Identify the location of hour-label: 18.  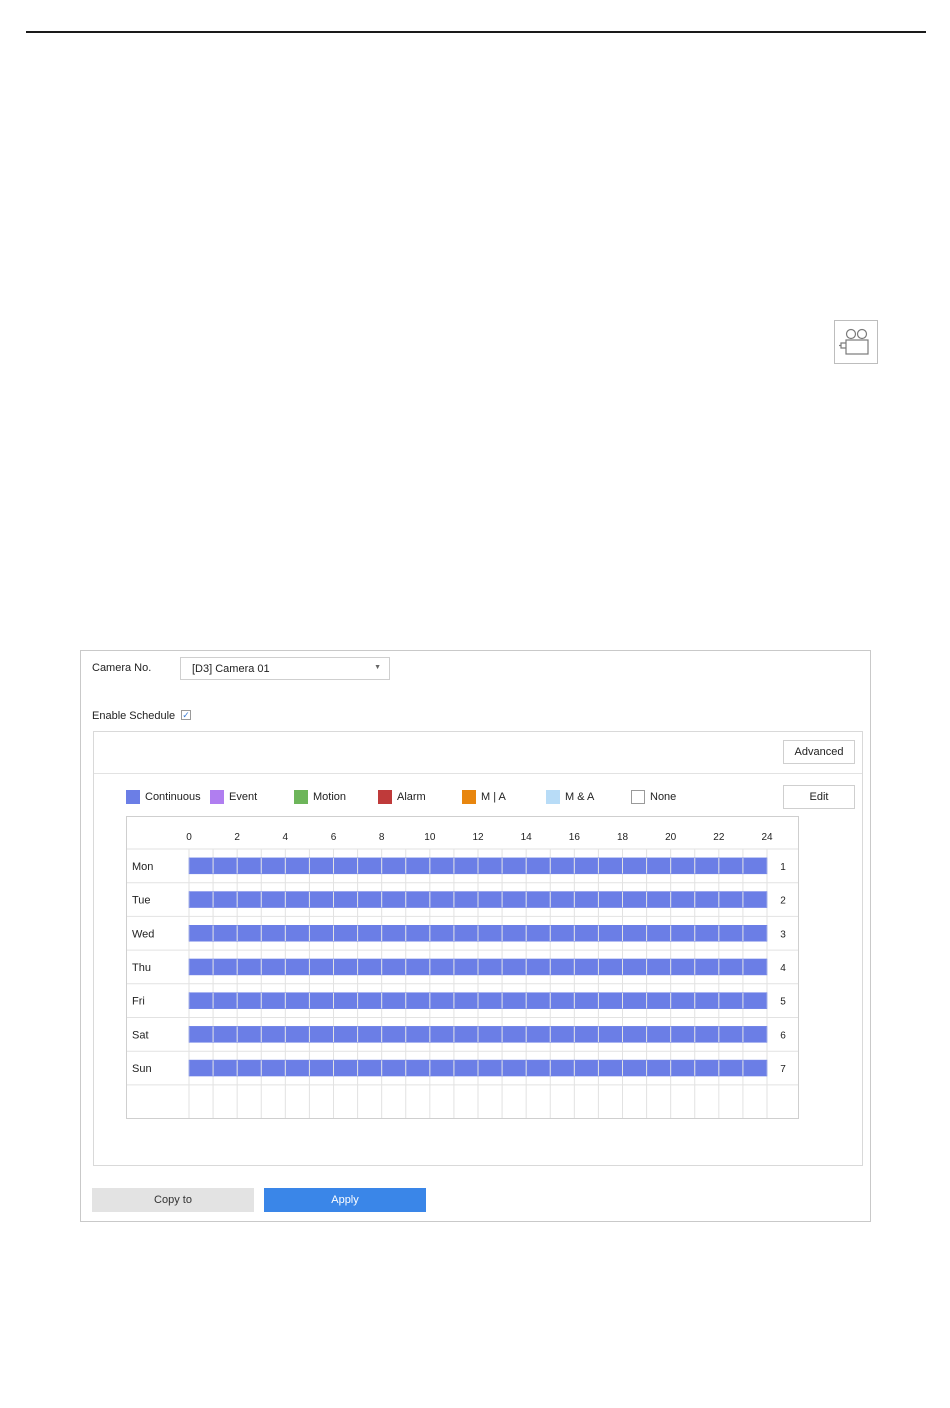
(623, 837).